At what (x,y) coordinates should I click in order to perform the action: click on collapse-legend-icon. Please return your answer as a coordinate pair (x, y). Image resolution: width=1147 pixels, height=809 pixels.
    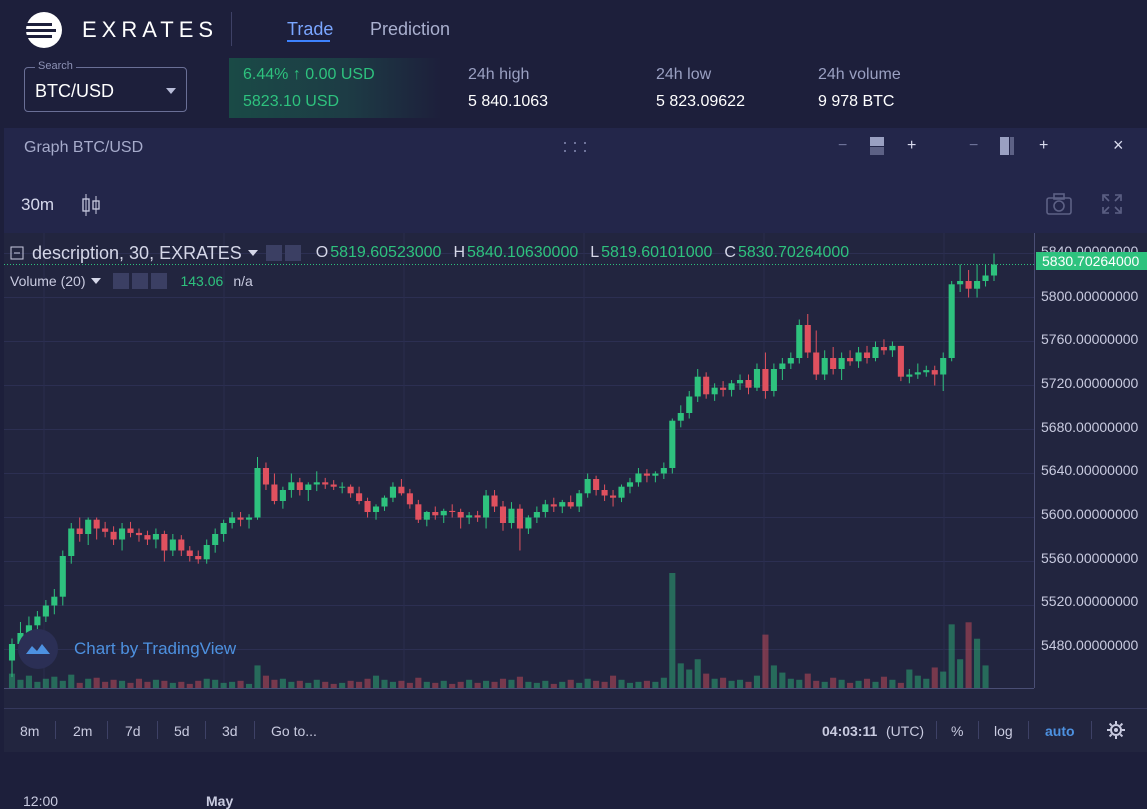
    Looking at the image, I should click on (17, 253).